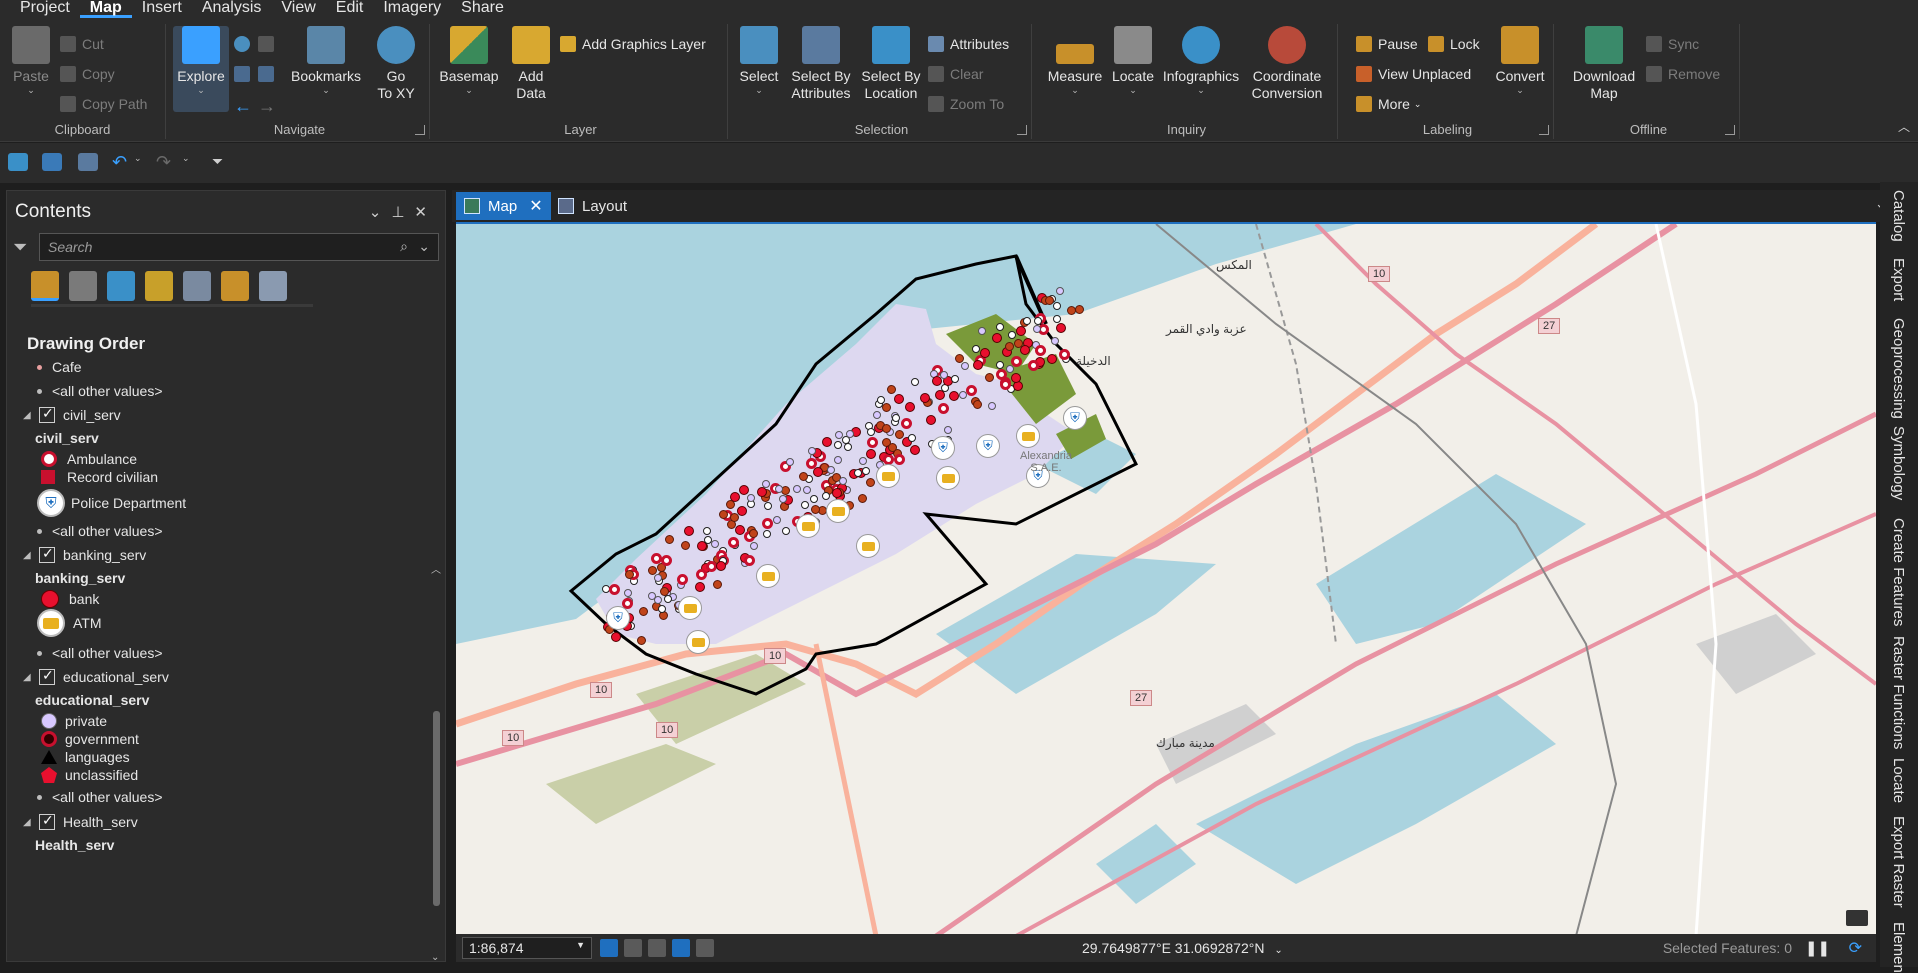 The width and height of the screenshot is (1918, 973). What do you see at coordinates (45, 286) in the screenshot?
I see `drawing-order-tab-icon` at bounding box center [45, 286].